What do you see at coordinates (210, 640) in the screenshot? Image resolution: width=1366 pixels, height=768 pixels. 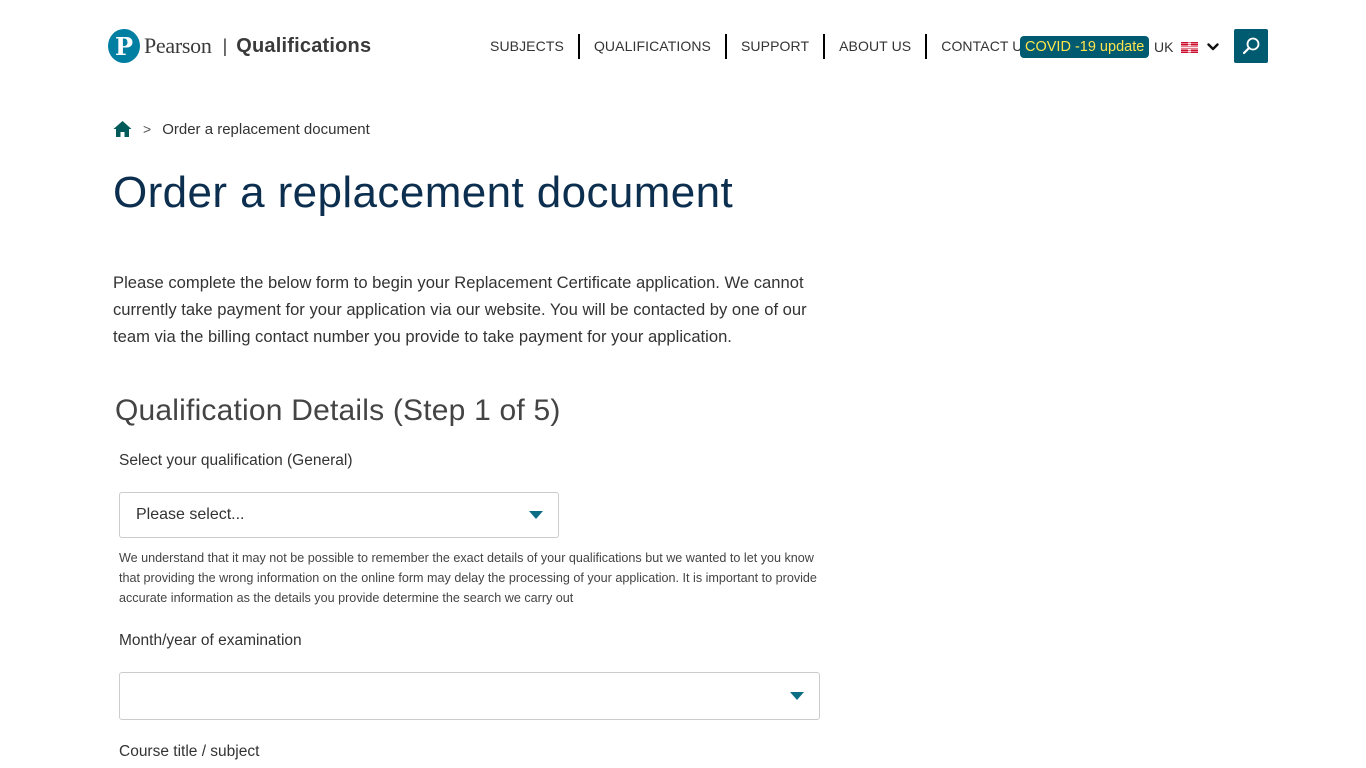 I see `exam-date-label: Month/year of examination` at bounding box center [210, 640].